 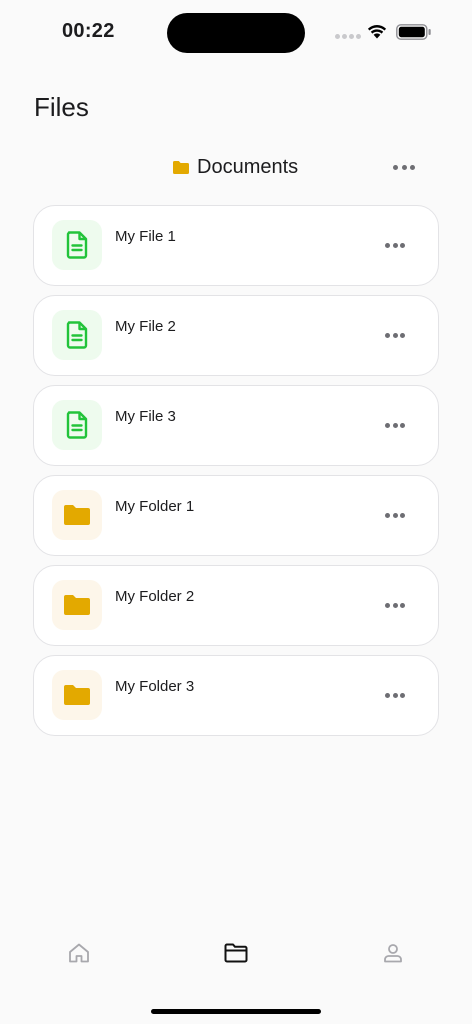 What do you see at coordinates (155, 506) in the screenshot?
I see `item-name: My Folder 1` at bounding box center [155, 506].